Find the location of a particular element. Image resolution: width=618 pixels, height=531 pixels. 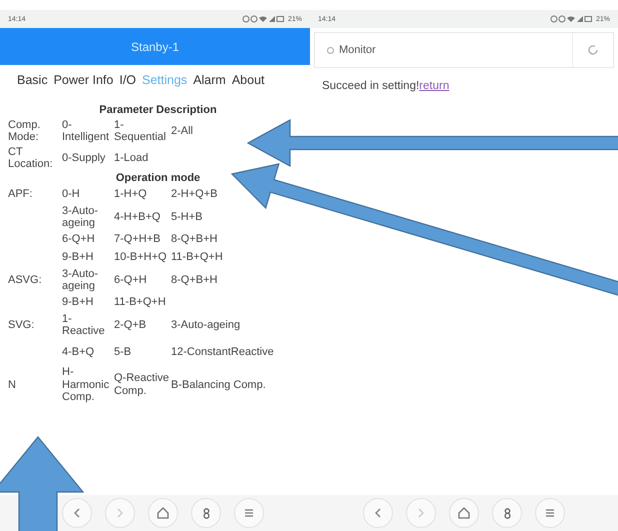

section-heading: Operation mode is located at coordinates (158, 178).